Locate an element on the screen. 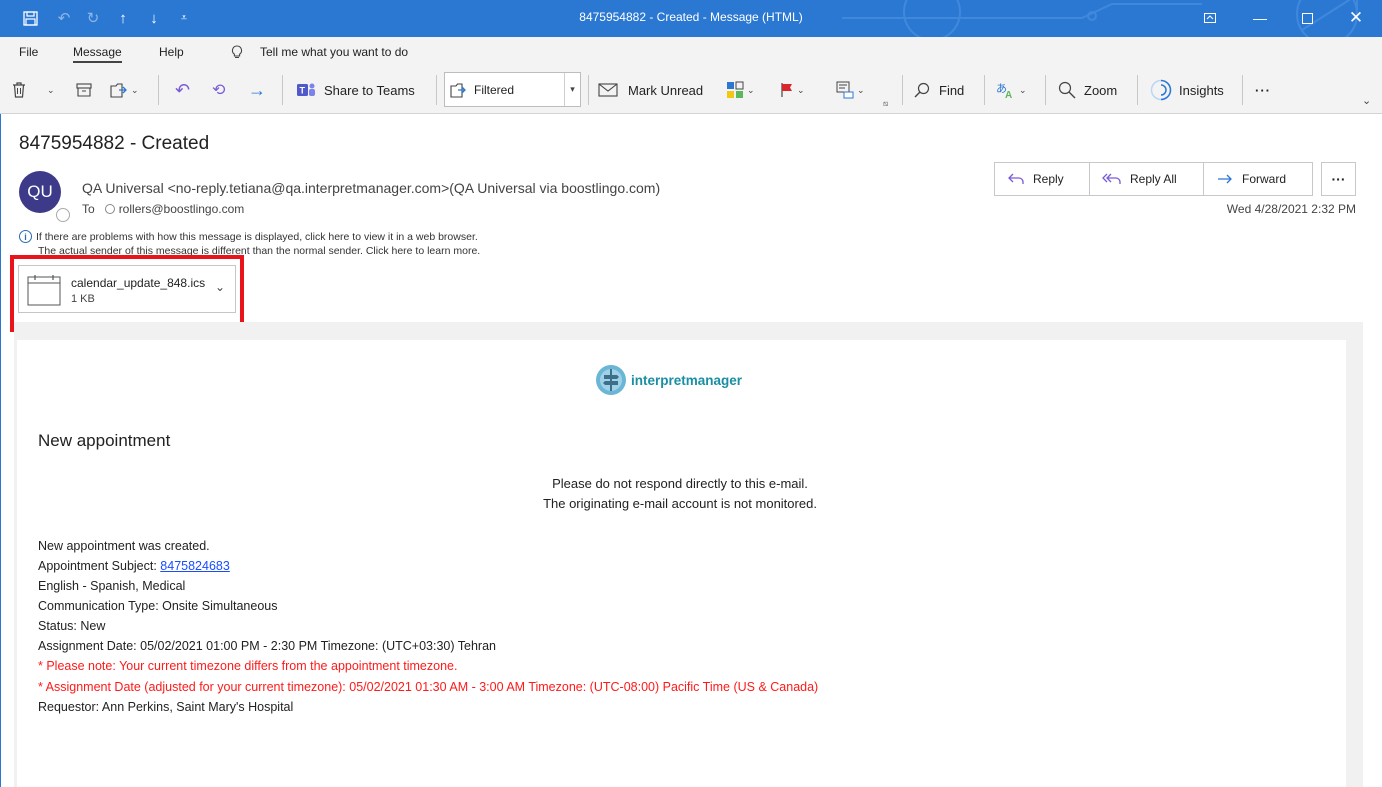 The height and width of the screenshot is (787, 1382). window-left-border is located at coordinates (0, 450).